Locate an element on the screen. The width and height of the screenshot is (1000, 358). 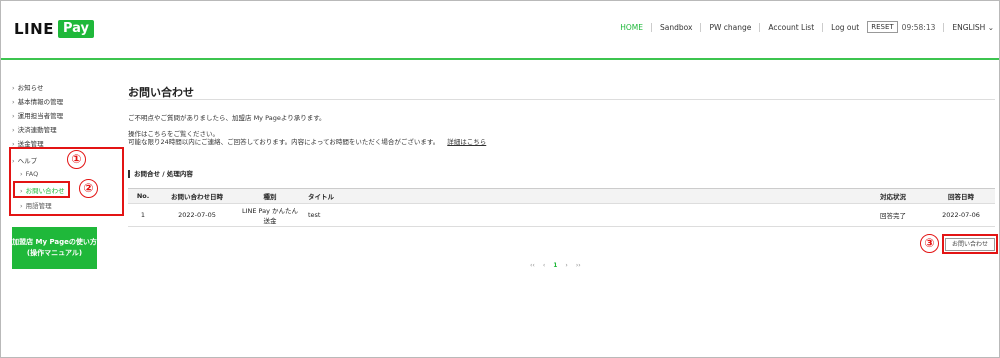
page-prev-icon: ‹ is located at coordinates (544, 265).